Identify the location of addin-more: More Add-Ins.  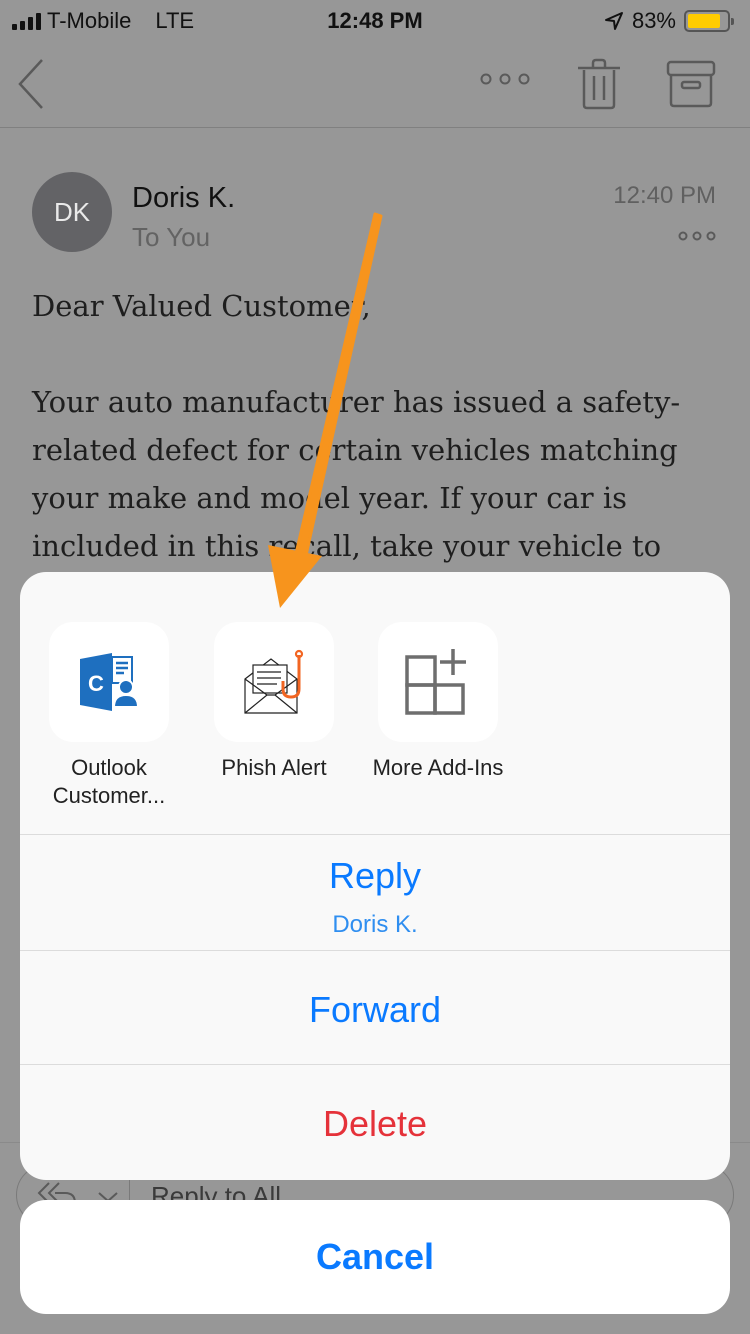
(438, 702).